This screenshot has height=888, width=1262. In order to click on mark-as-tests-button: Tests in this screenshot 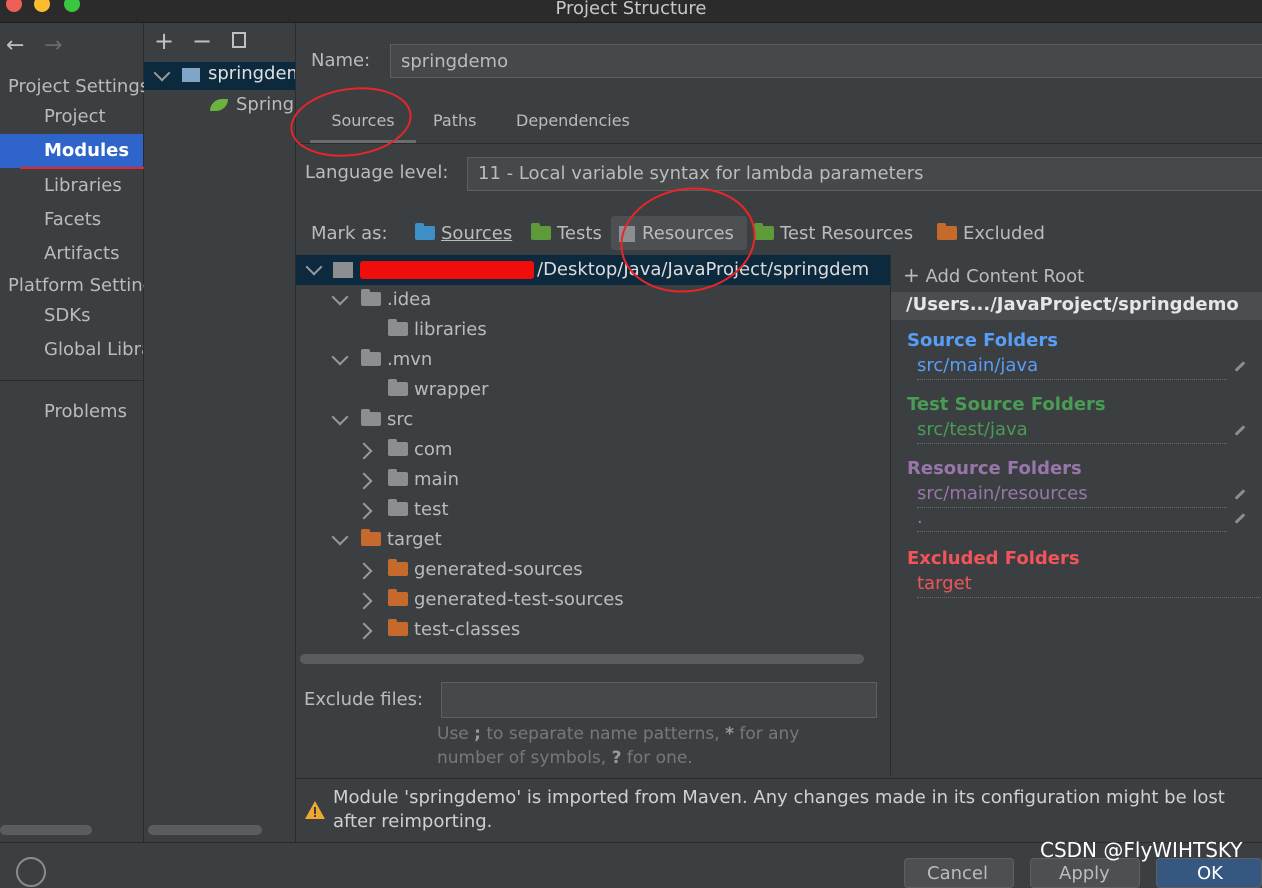, I will do `click(566, 233)`.